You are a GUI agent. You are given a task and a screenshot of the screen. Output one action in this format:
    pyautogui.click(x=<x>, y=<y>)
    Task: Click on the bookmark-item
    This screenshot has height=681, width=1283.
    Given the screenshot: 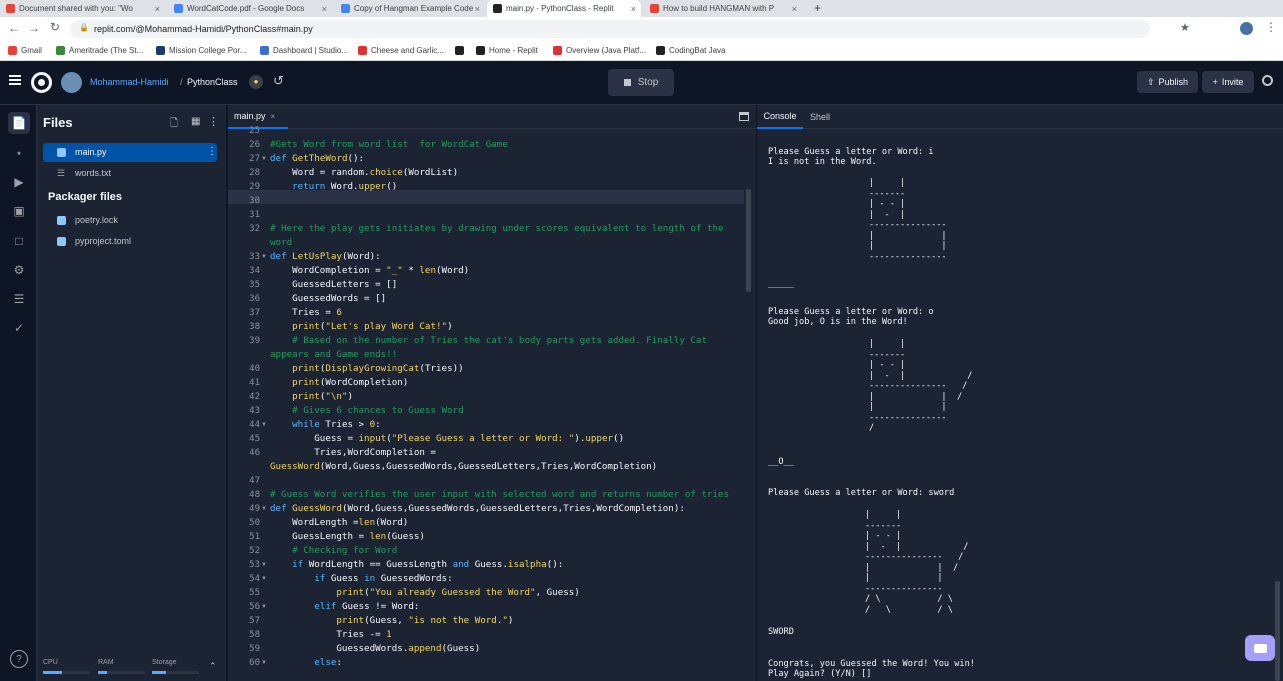 What is the action you would take?
    pyautogui.click(x=459, y=50)
    